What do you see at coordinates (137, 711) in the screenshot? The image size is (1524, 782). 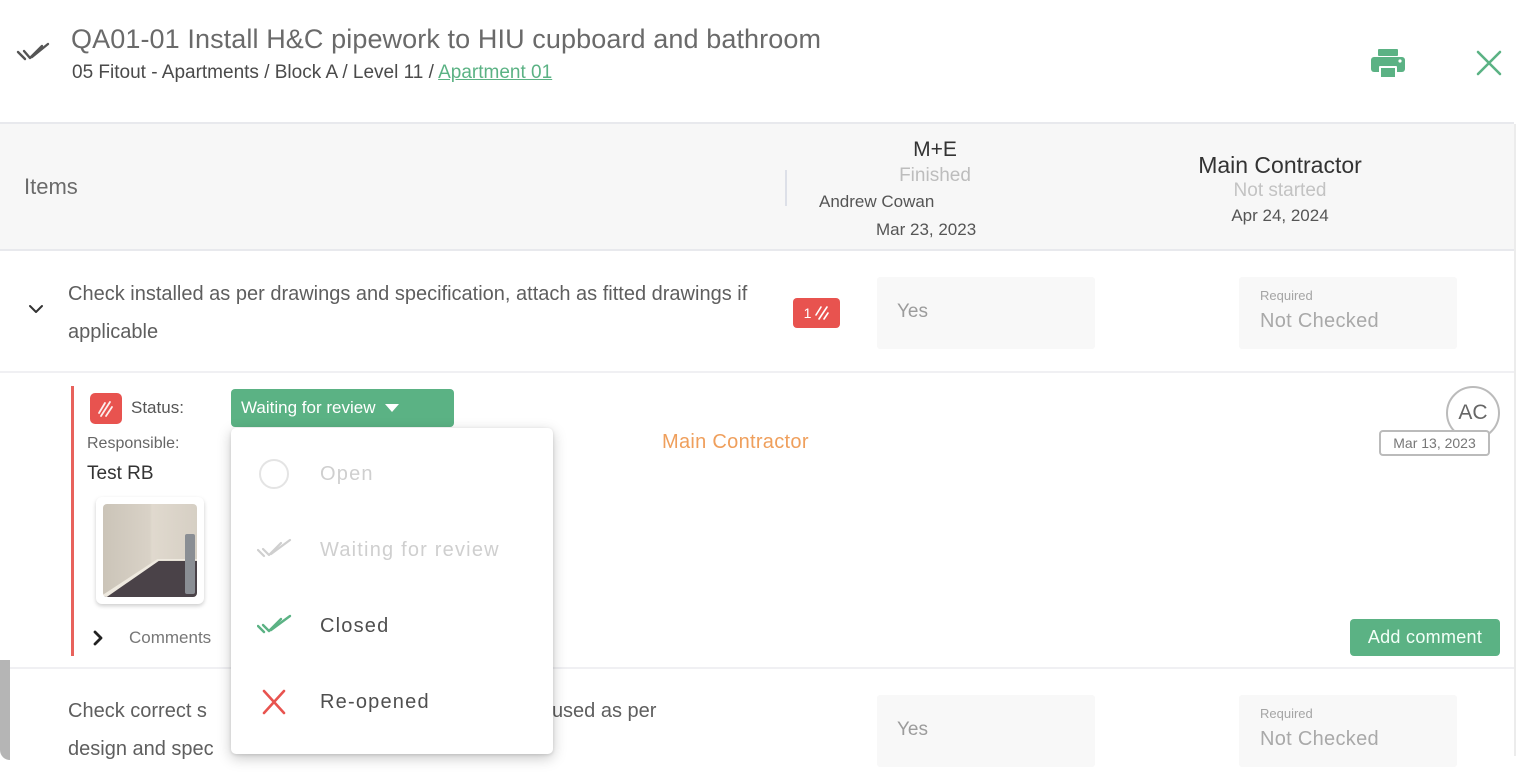 I see `item-text-start: Check correct s` at bounding box center [137, 711].